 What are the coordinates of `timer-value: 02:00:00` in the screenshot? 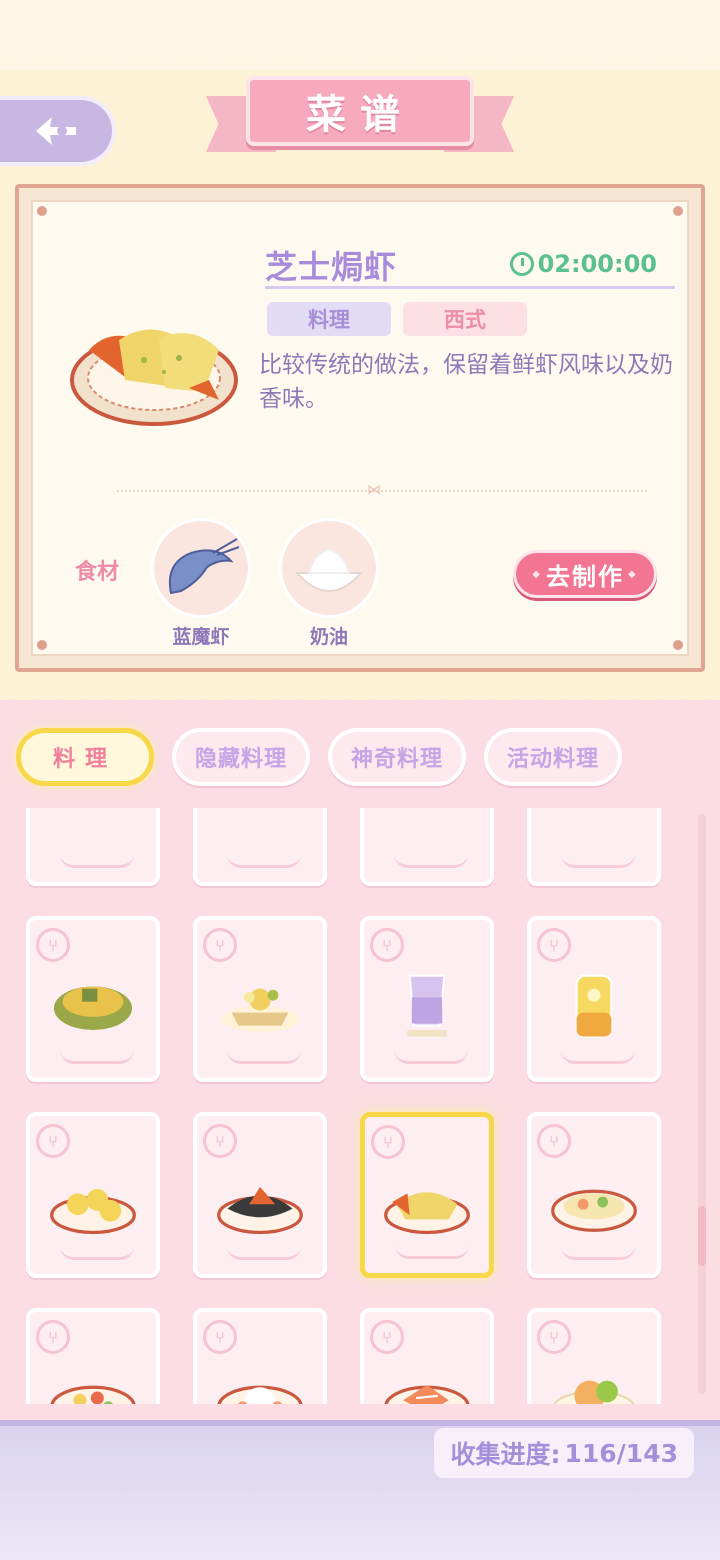 It's located at (597, 264).